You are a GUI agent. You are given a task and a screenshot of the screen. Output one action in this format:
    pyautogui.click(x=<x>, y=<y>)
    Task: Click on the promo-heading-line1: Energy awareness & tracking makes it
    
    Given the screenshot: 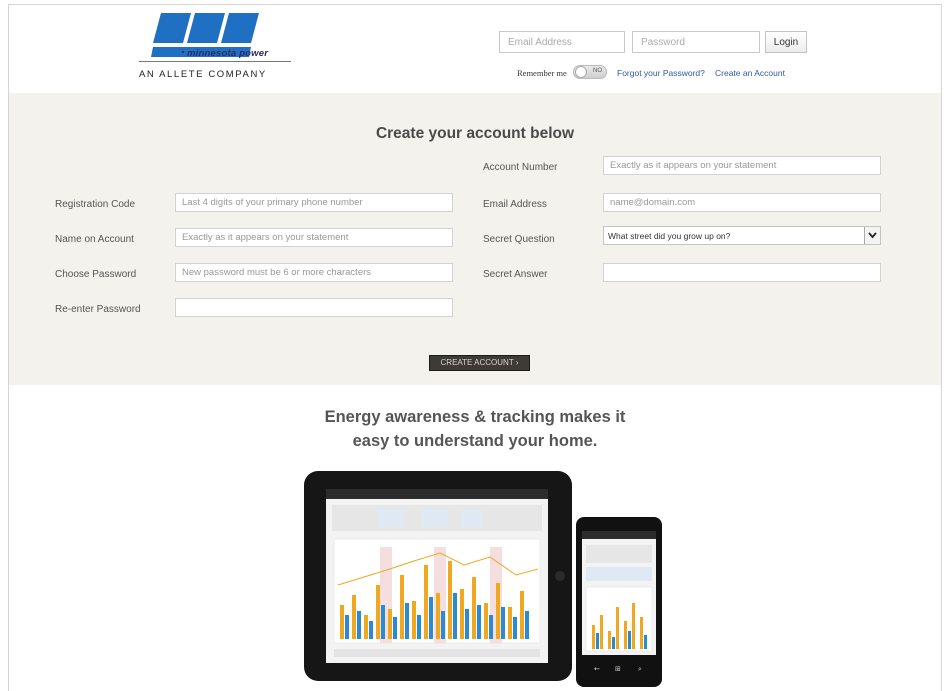 What is the action you would take?
    pyautogui.click(x=475, y=417)
    